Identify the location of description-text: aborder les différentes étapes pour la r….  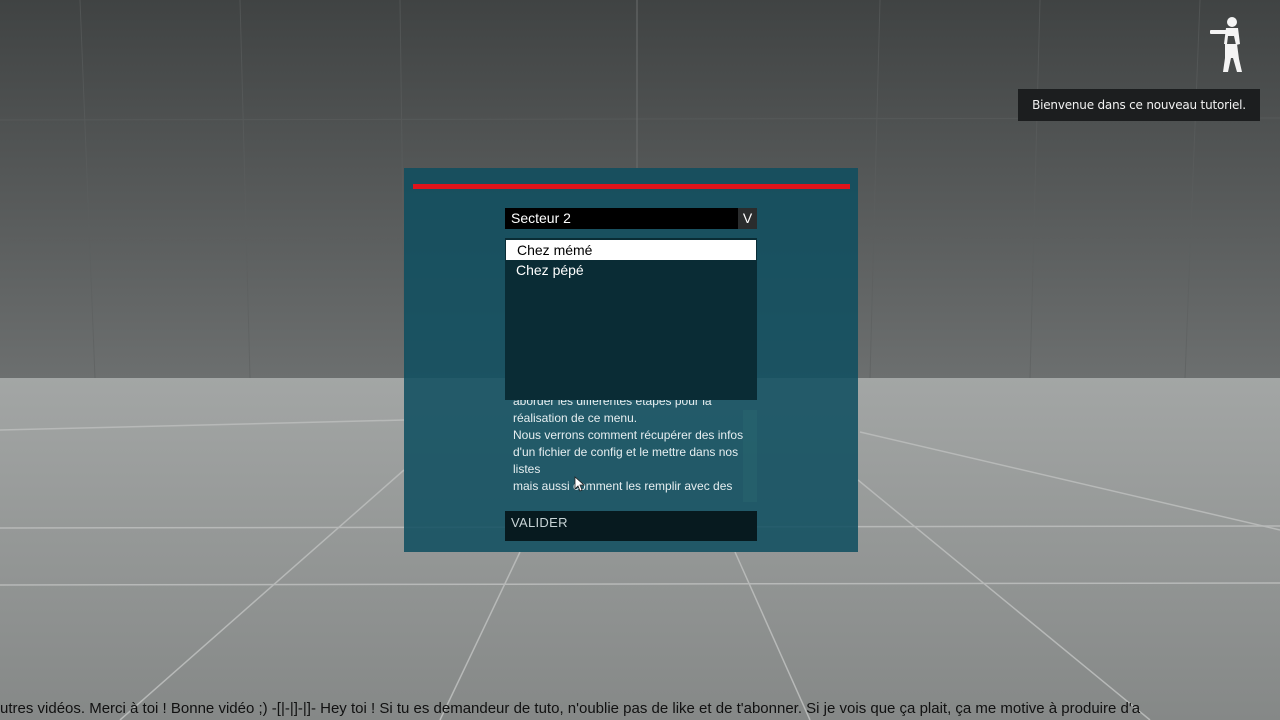
(629, 447).